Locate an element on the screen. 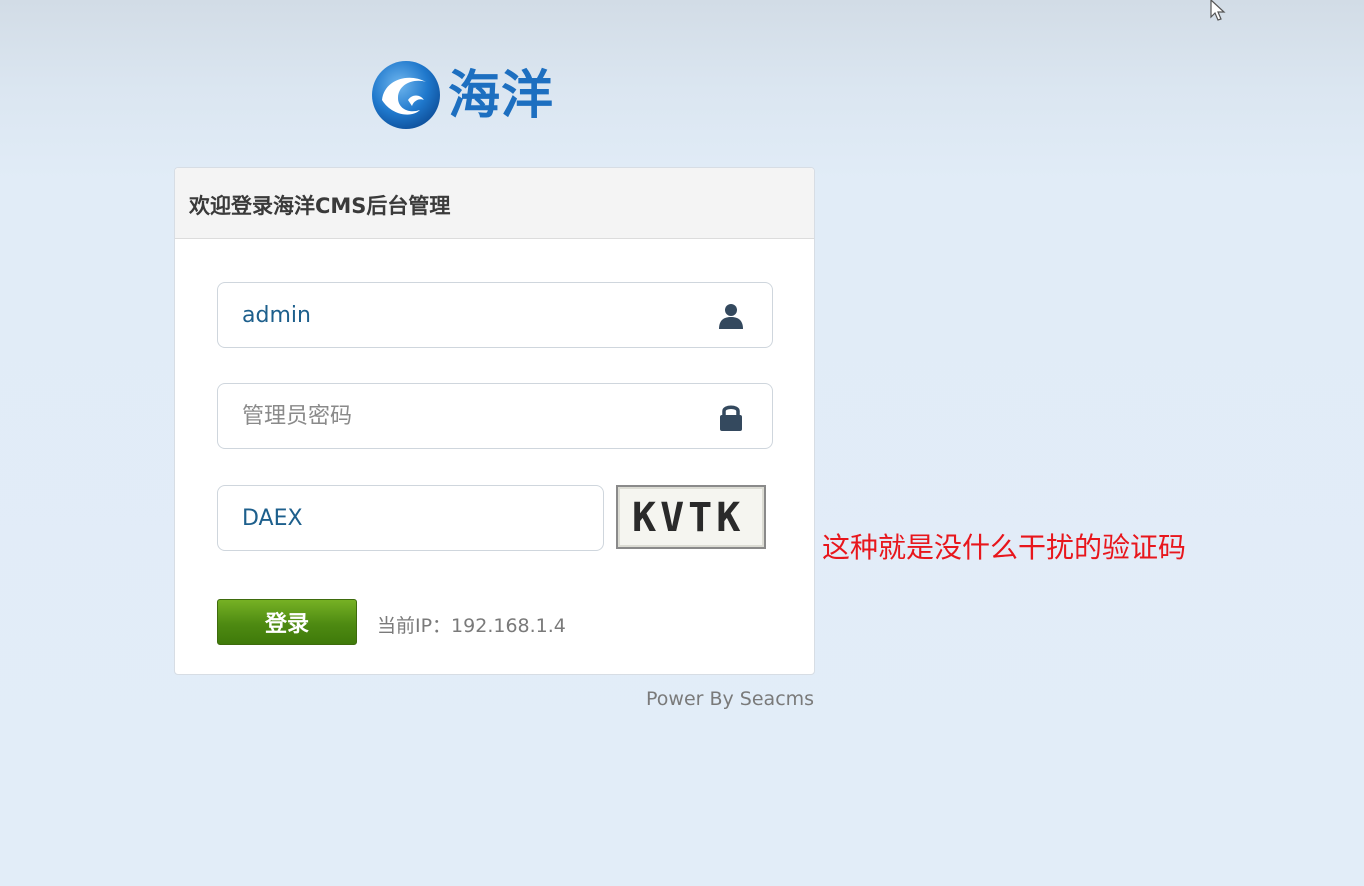 The height and width of the screenshot is (886, 1364). lock-icon is located at coordinates (731, 418).